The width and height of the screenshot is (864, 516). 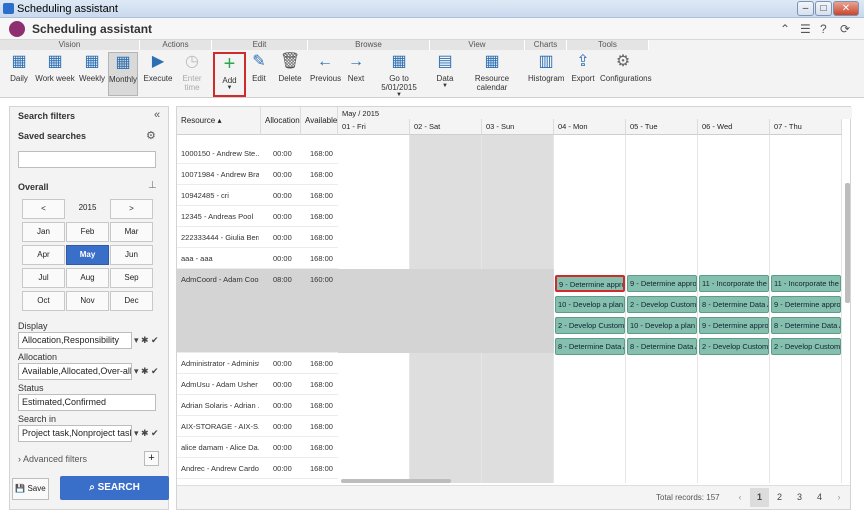 What do you see at coordinates (290, 67) in the screenshot?
I see `delete-button: 🗑 Delete` at bounding box center [290, 67].